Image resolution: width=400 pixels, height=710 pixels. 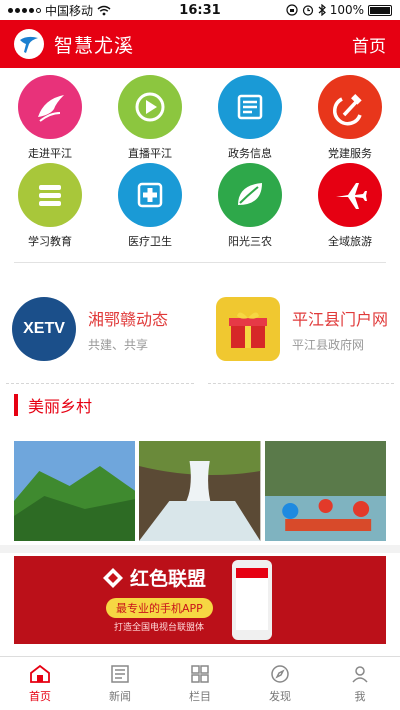 What do you see at coordinates (248, 329) in the screenshot?
I see `gift-icon` at bounding box center [248, 329].